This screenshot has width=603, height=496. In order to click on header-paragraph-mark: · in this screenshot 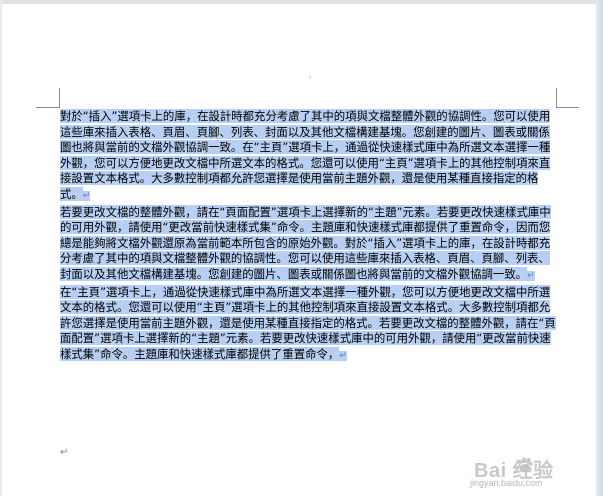, I will do `click(310, 77)`.